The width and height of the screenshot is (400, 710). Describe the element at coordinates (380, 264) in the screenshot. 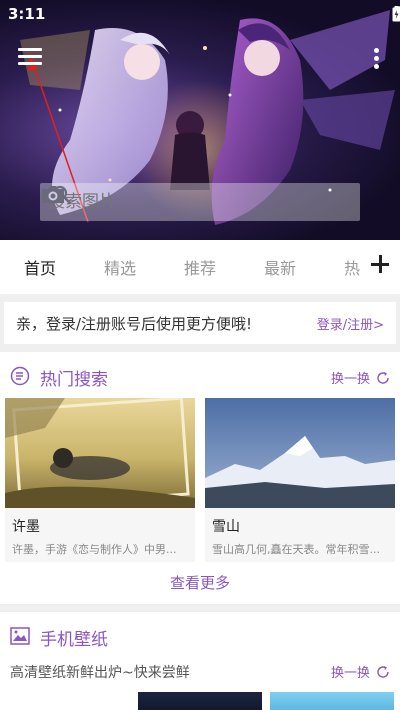

I see `add-tab-icon` at that location.